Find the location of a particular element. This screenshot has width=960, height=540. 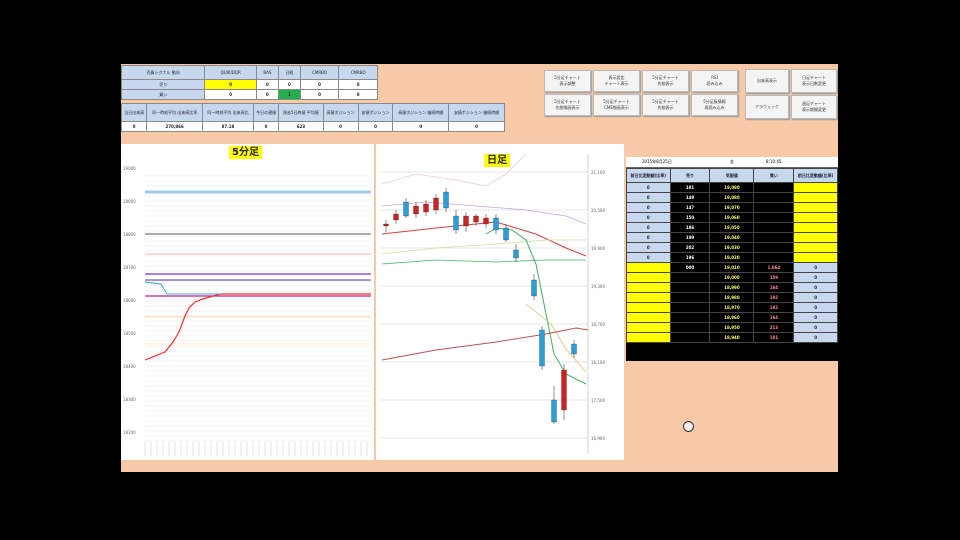

book-row: 0 202 19,030 is located at coordinates (732, 247).